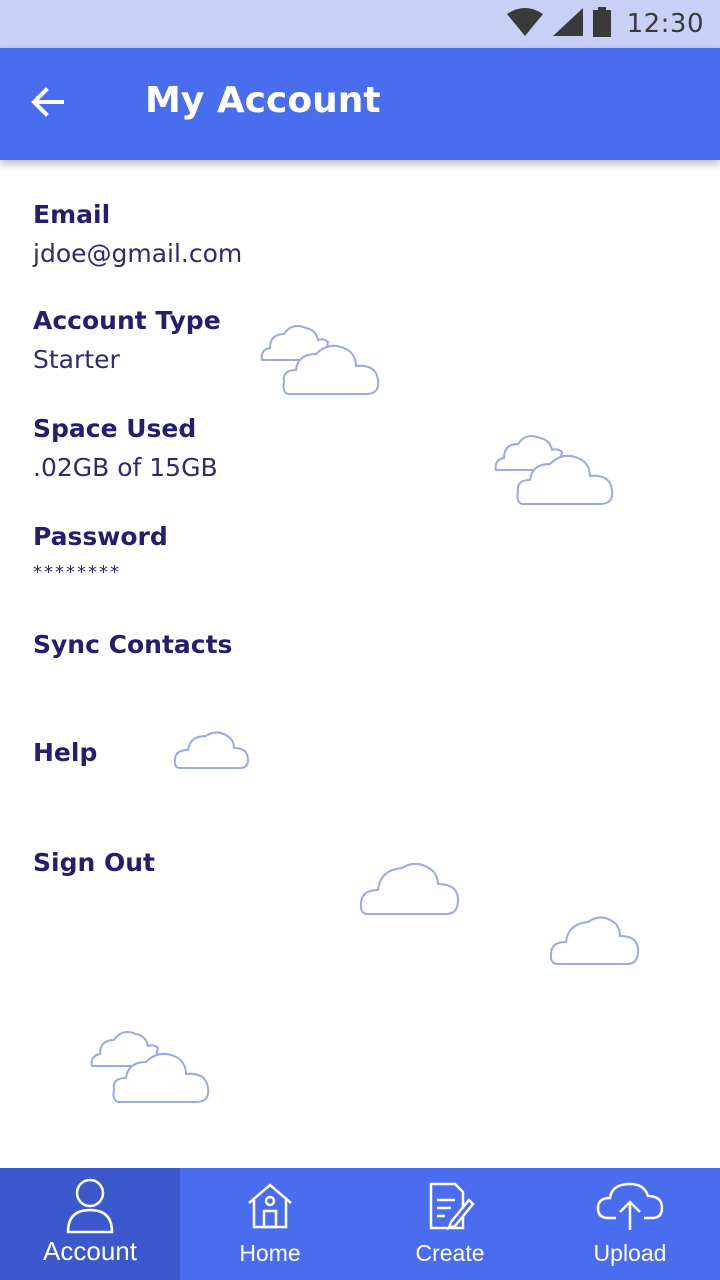 The width and height of the screenshot is (720, 1280). I want to click on nav-account-label: Account, so click(90, 1251).